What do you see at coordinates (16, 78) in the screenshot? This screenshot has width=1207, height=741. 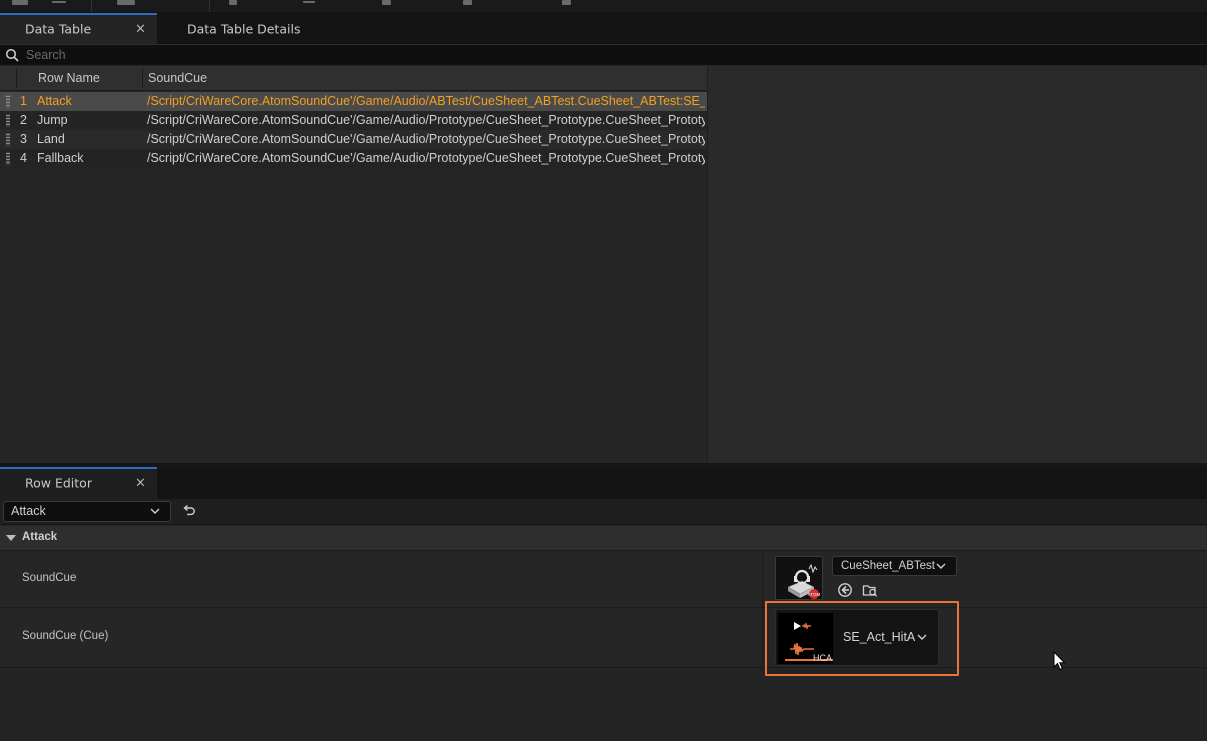 I see `column-separator` at bounding box center [16, 78].